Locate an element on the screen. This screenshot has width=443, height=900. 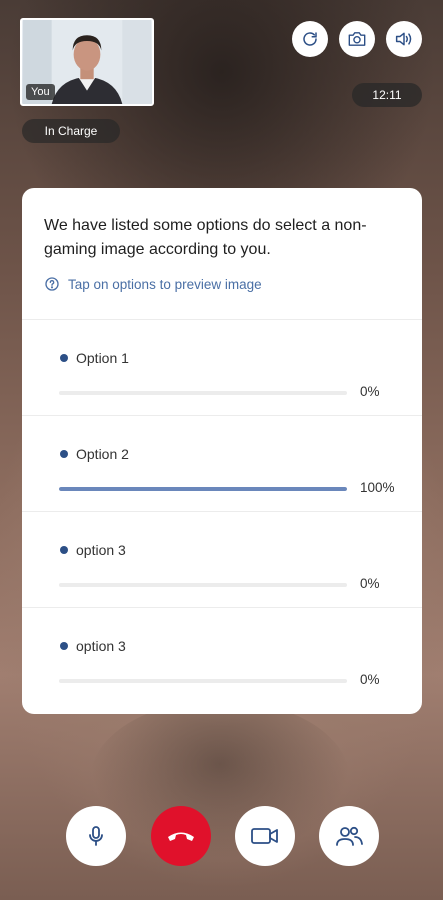
poll-option-progress-fill is located at coordinates (203, 489).